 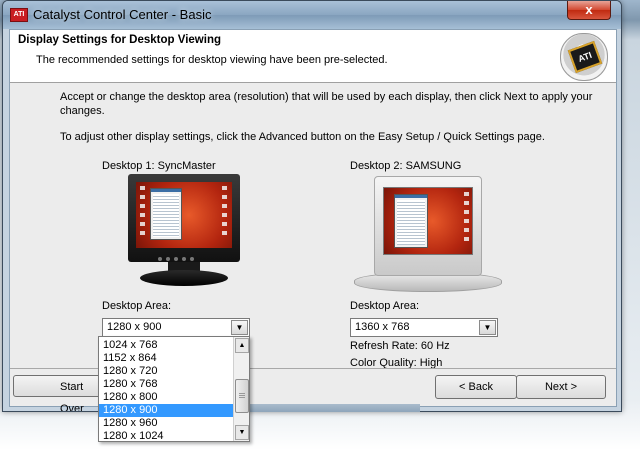 I want to click on ati-logo-icon: ATI, so click(x=584, y=57).